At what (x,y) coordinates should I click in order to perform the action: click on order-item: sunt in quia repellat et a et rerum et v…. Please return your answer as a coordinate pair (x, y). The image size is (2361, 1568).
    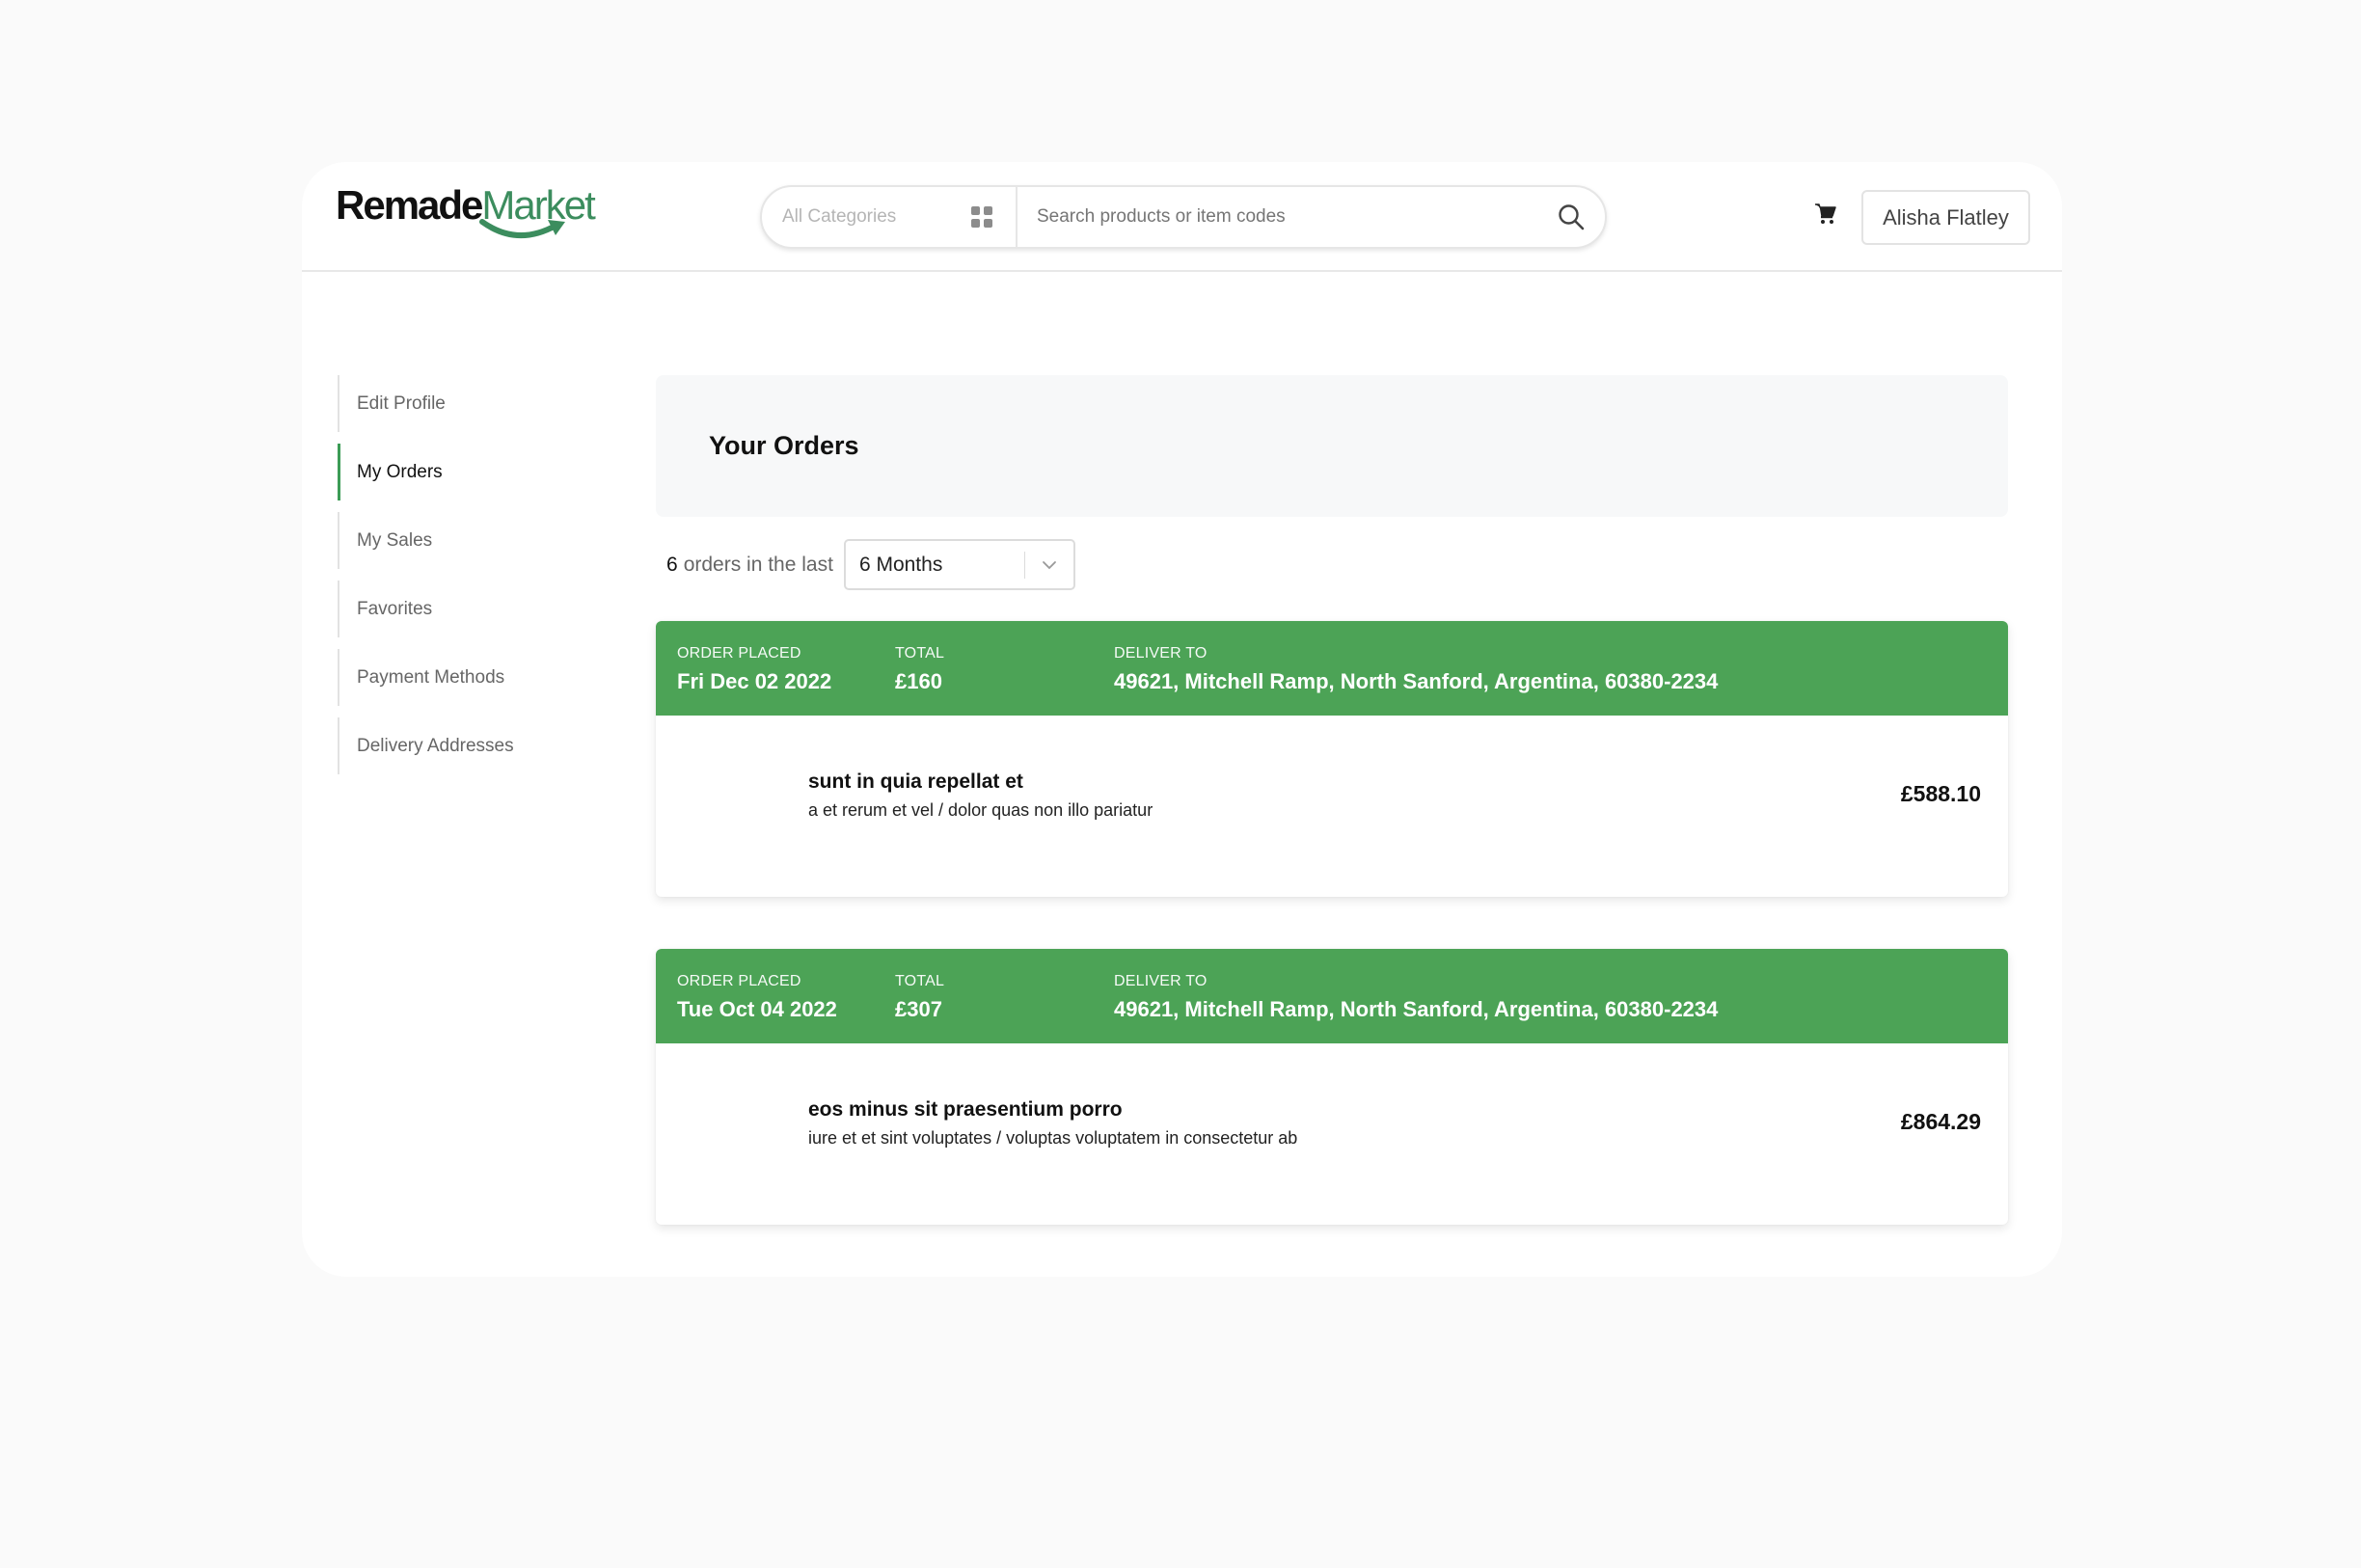
    Looking at the image, I should click on (1332, 806).